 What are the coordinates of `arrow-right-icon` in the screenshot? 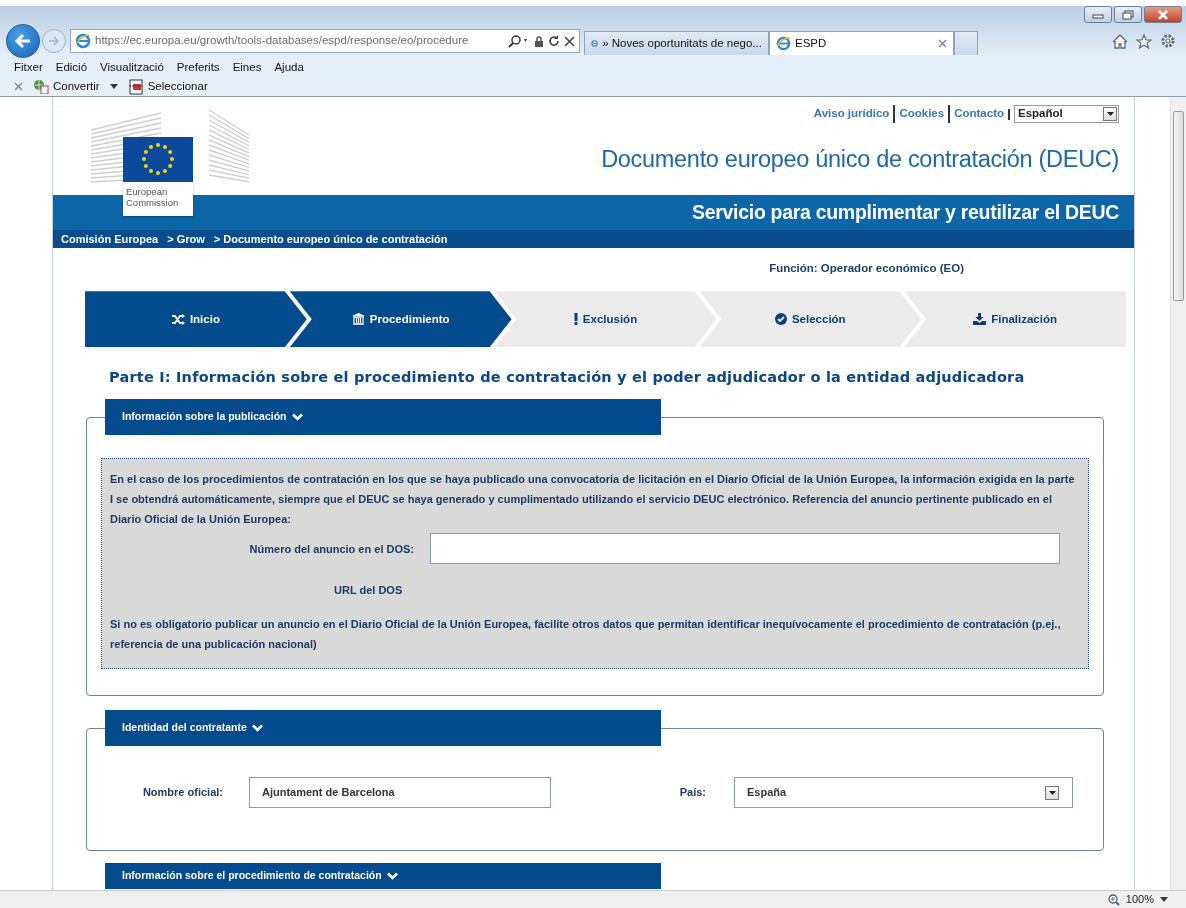 It's located at (54, 41).